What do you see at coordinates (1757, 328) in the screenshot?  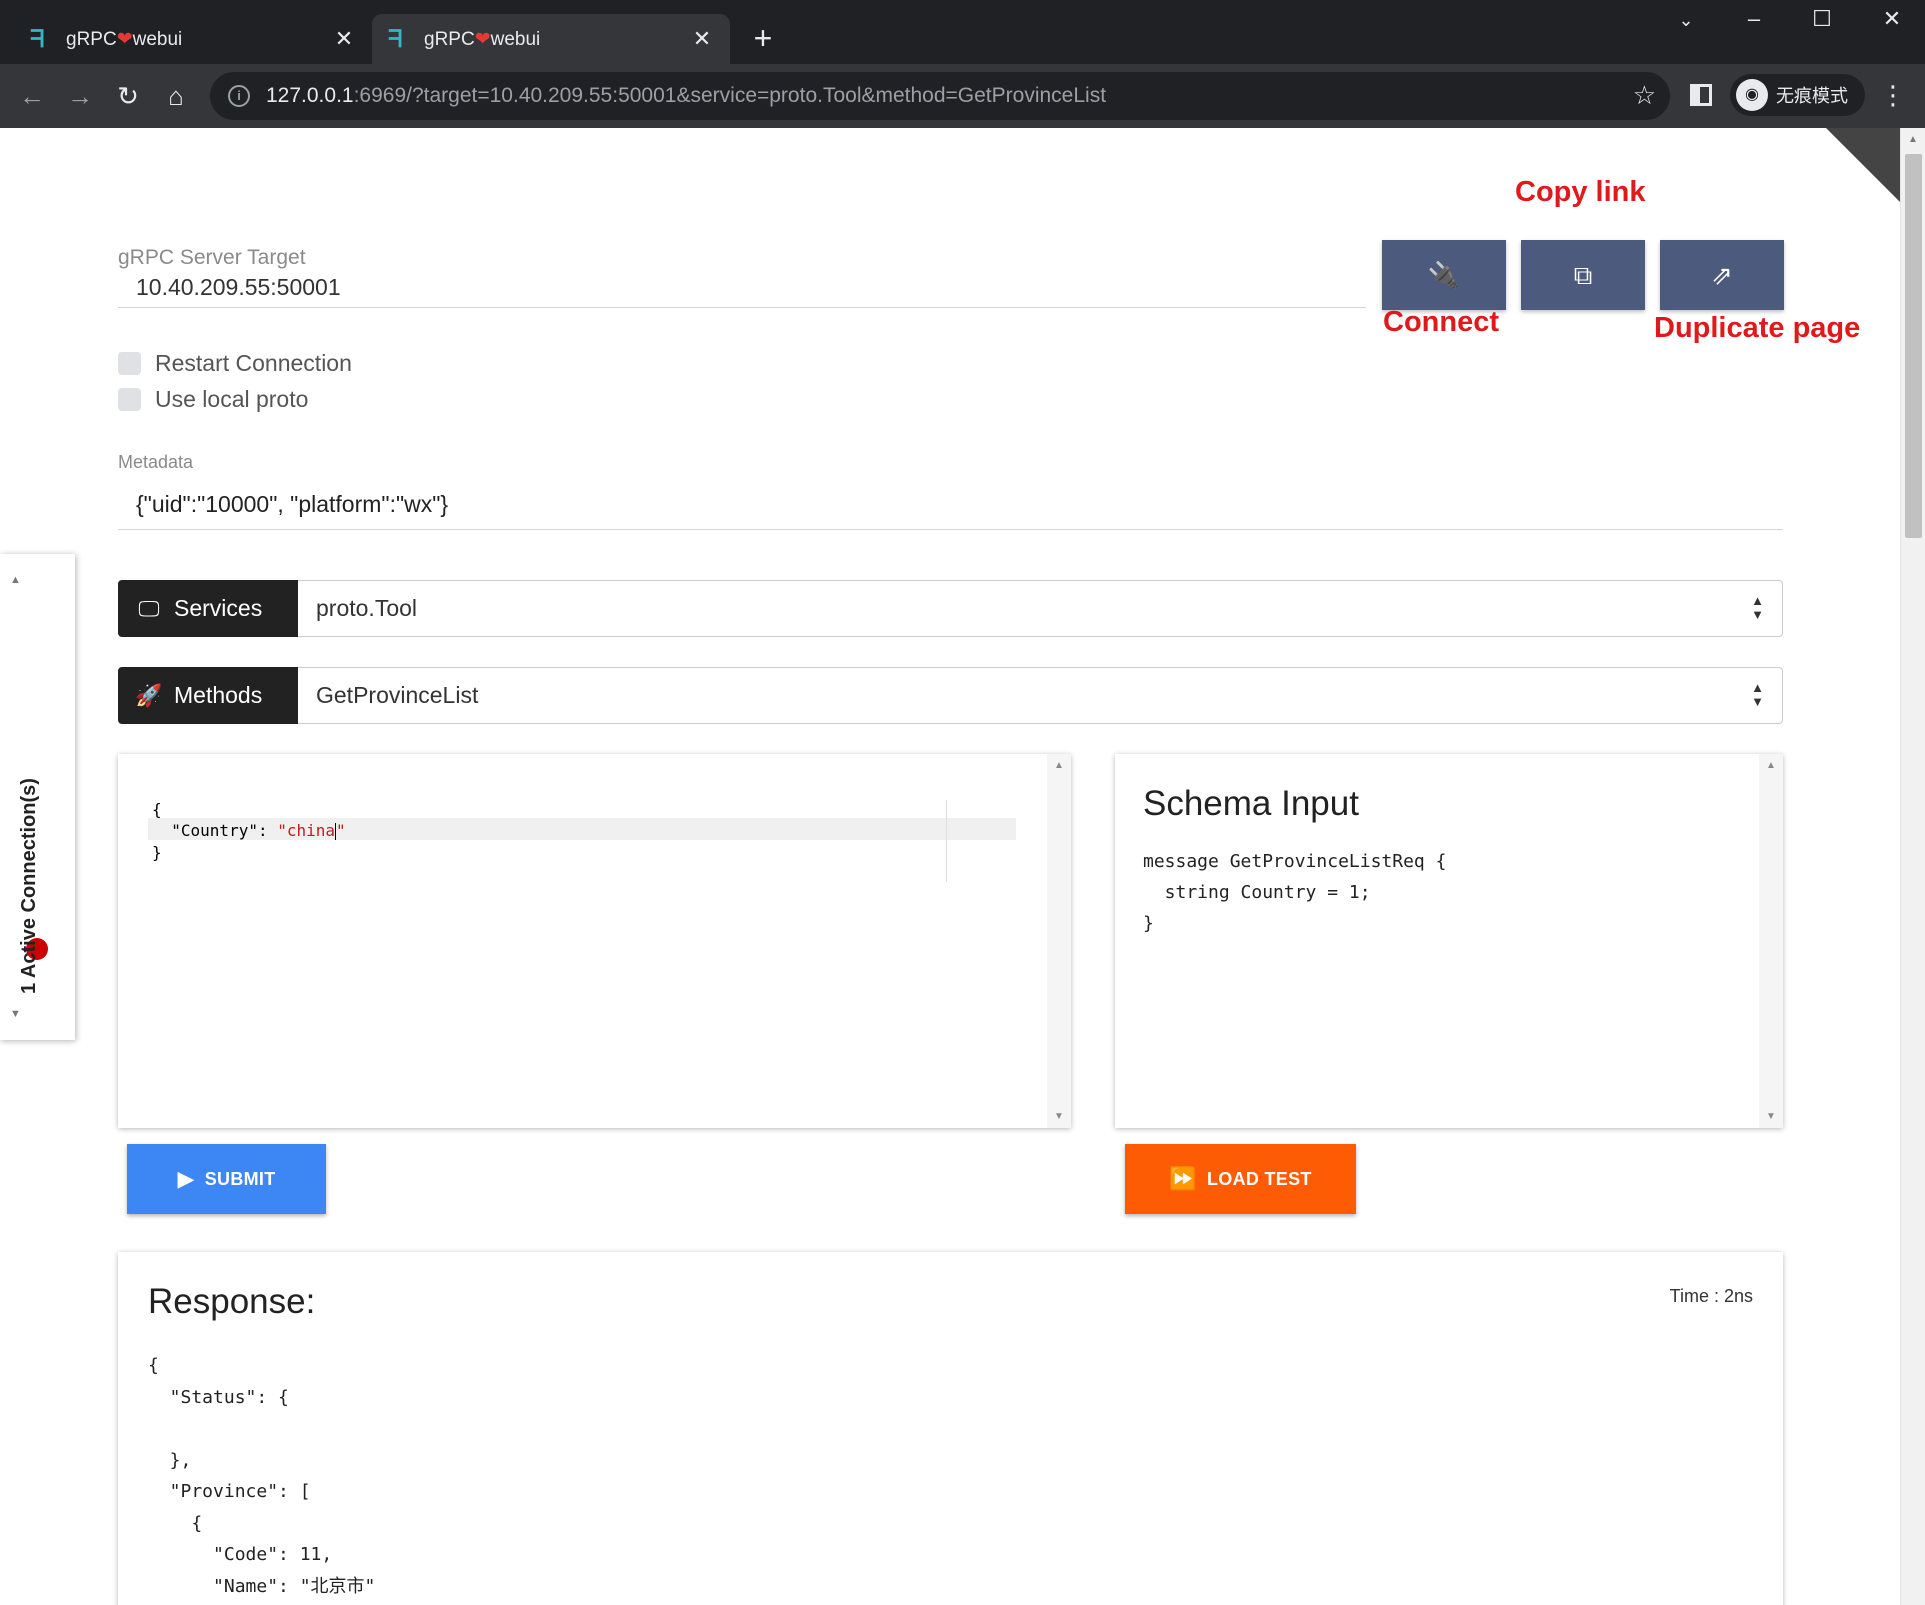 I see `duplicate-page-annotation: Duplicate page` at bounding box center [1757, 328].